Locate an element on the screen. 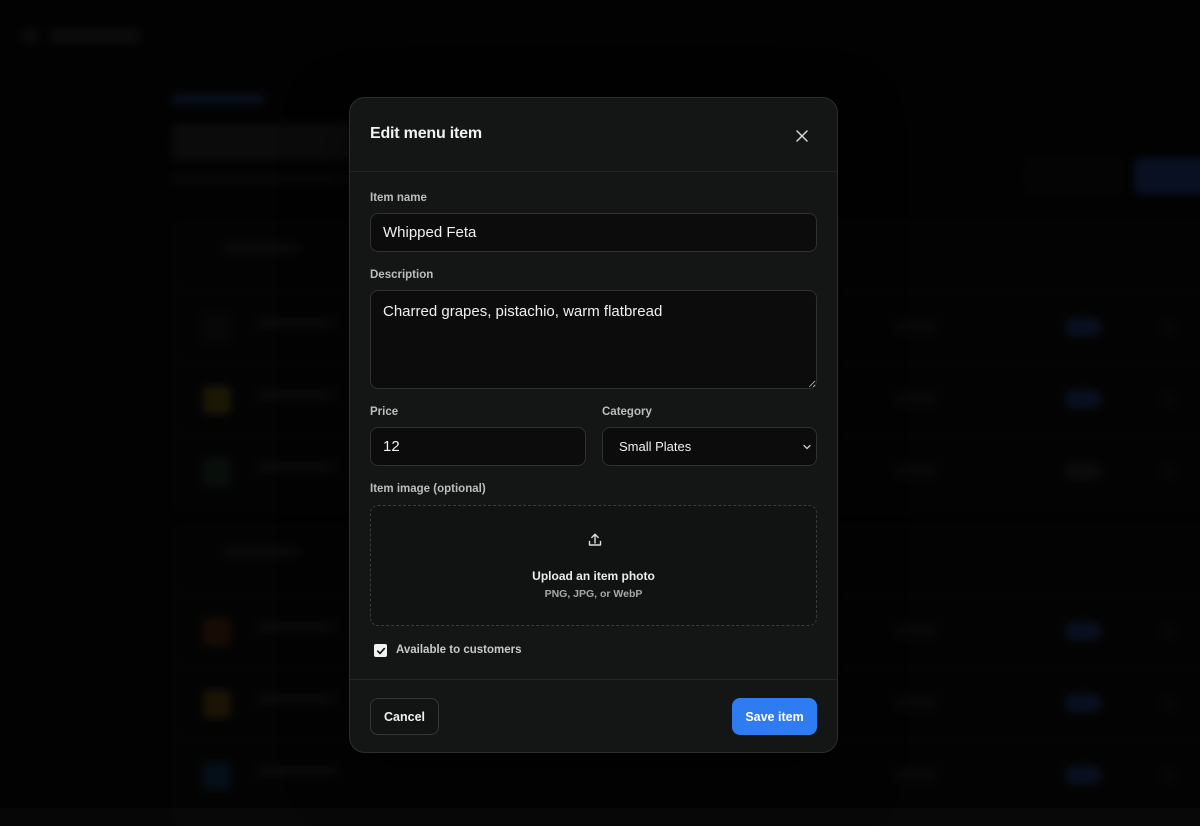 The image size is (1200, 826). price-input is located at coordinates (478, 446).